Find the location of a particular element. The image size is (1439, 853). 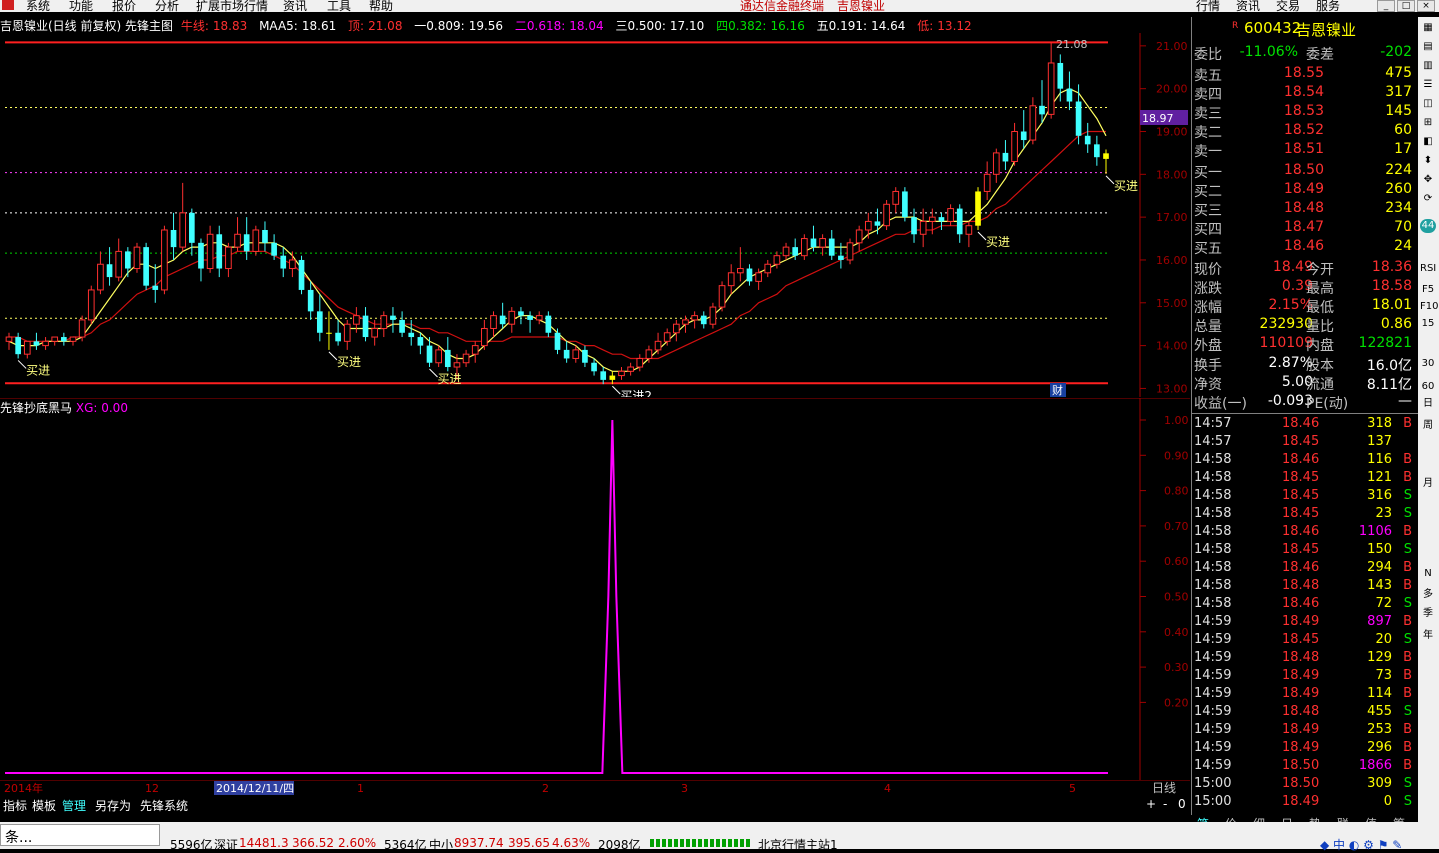

ask-row: 卖一 18.51 17 is located at coordinates (1305, 150).